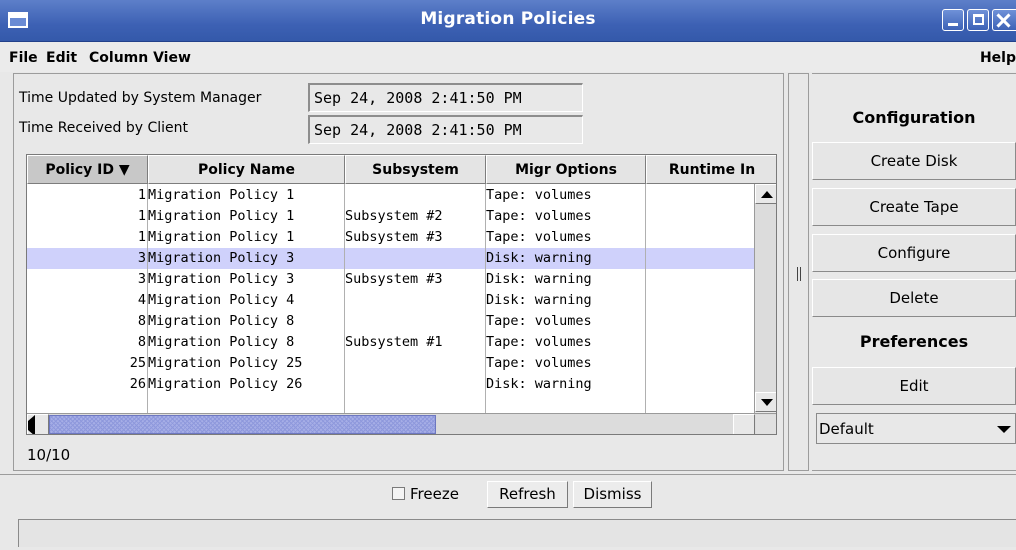  Describe the element at coordinates (527, 494) in the screenshot. I see `refresh-button: Refresh` at that location.